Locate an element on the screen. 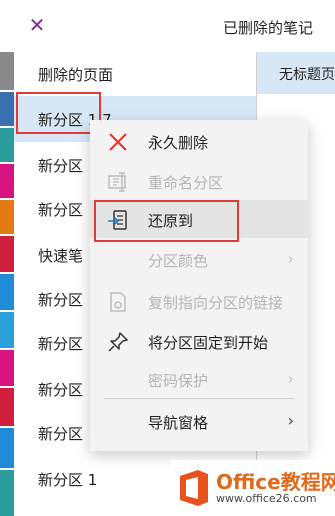 The image size is (335, 516). office-logo-icon is located at coordinates (194, 490).